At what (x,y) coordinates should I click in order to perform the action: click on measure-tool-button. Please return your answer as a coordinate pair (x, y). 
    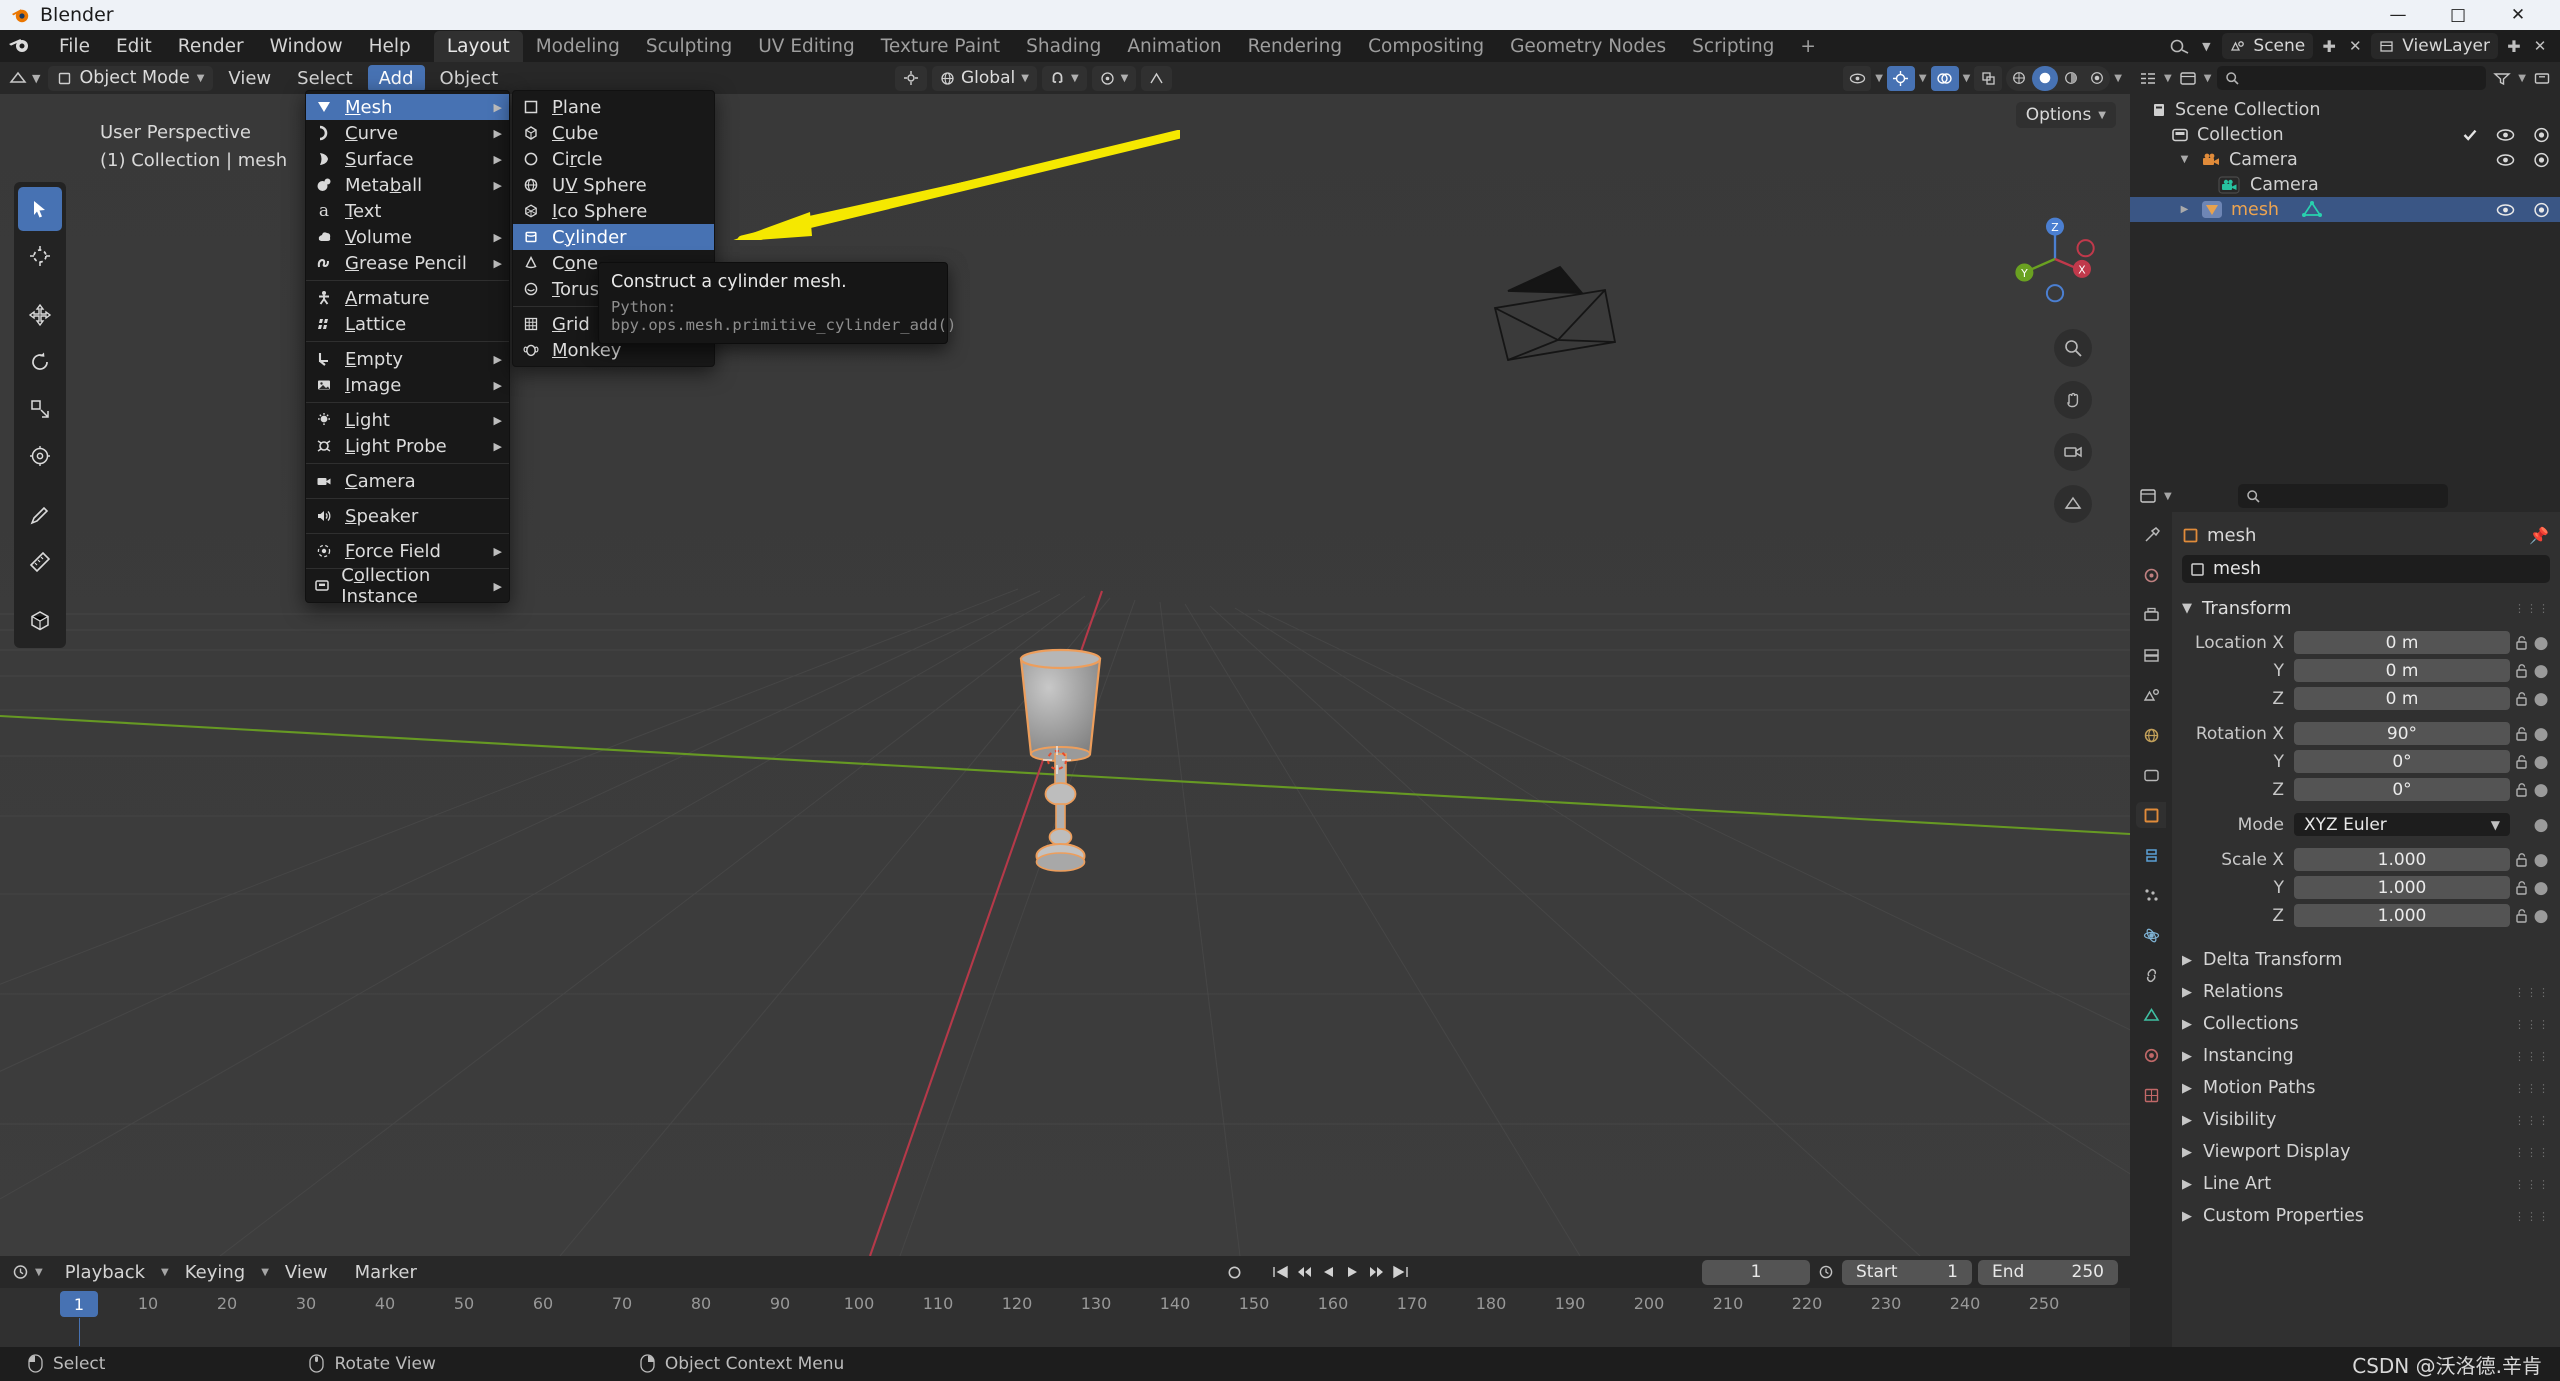
    Looking at the image, I should click on (40, 562).